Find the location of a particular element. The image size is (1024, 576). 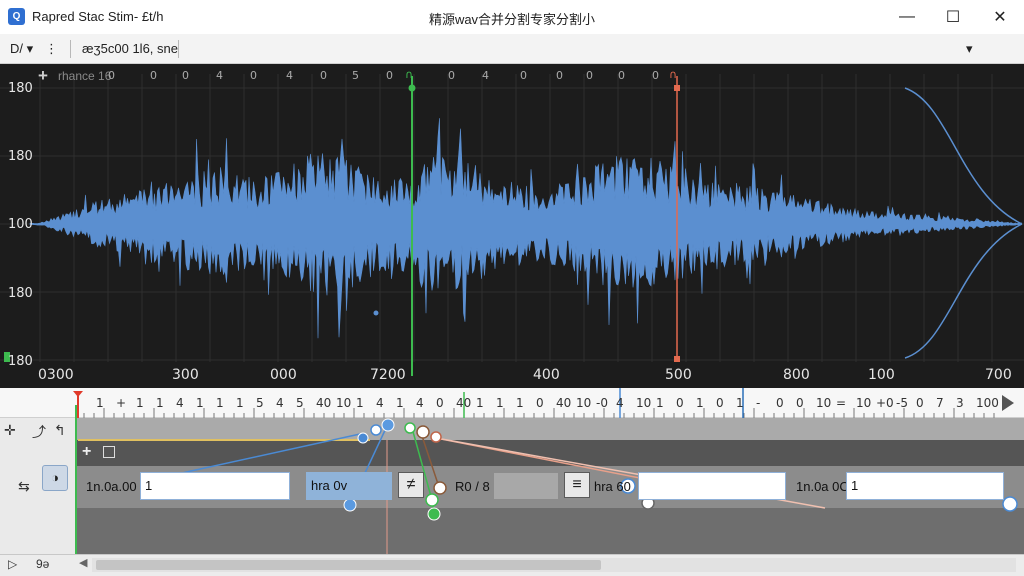

select-tool-icon: ⤴ is located at coordinates (39, 432).